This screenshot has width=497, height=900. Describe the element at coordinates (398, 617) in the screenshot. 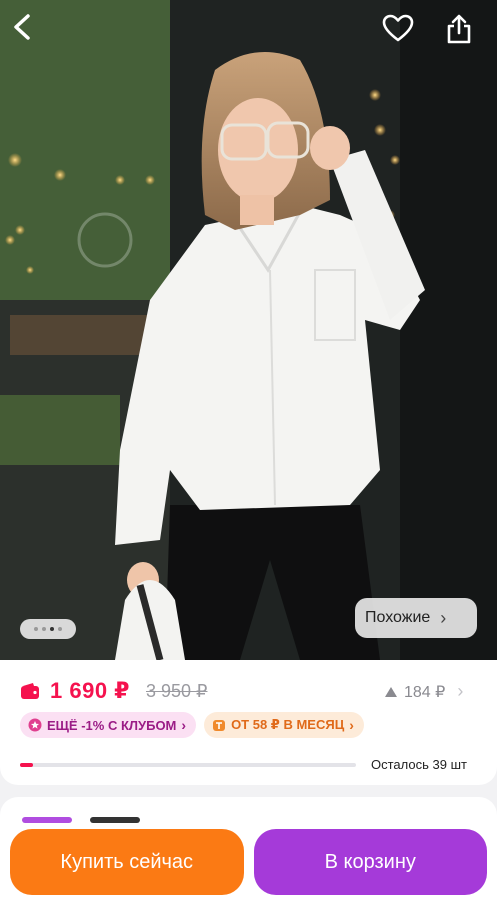

I see `similar-button-label: Похожие` at that location.